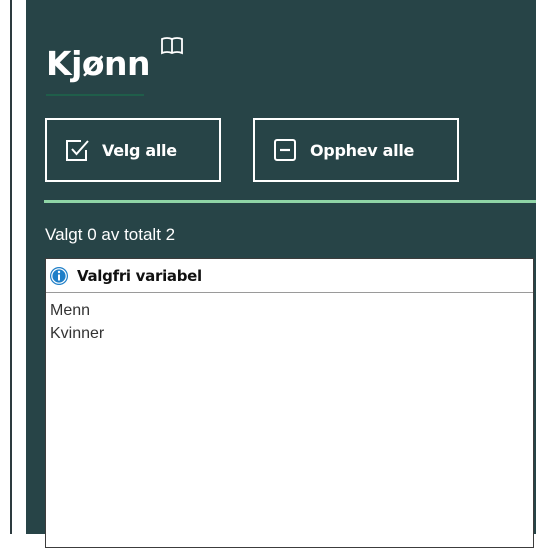 Image resolution: width=536 pixels, height=548 pixels. I want to click on title-underline, so click(95, 95).